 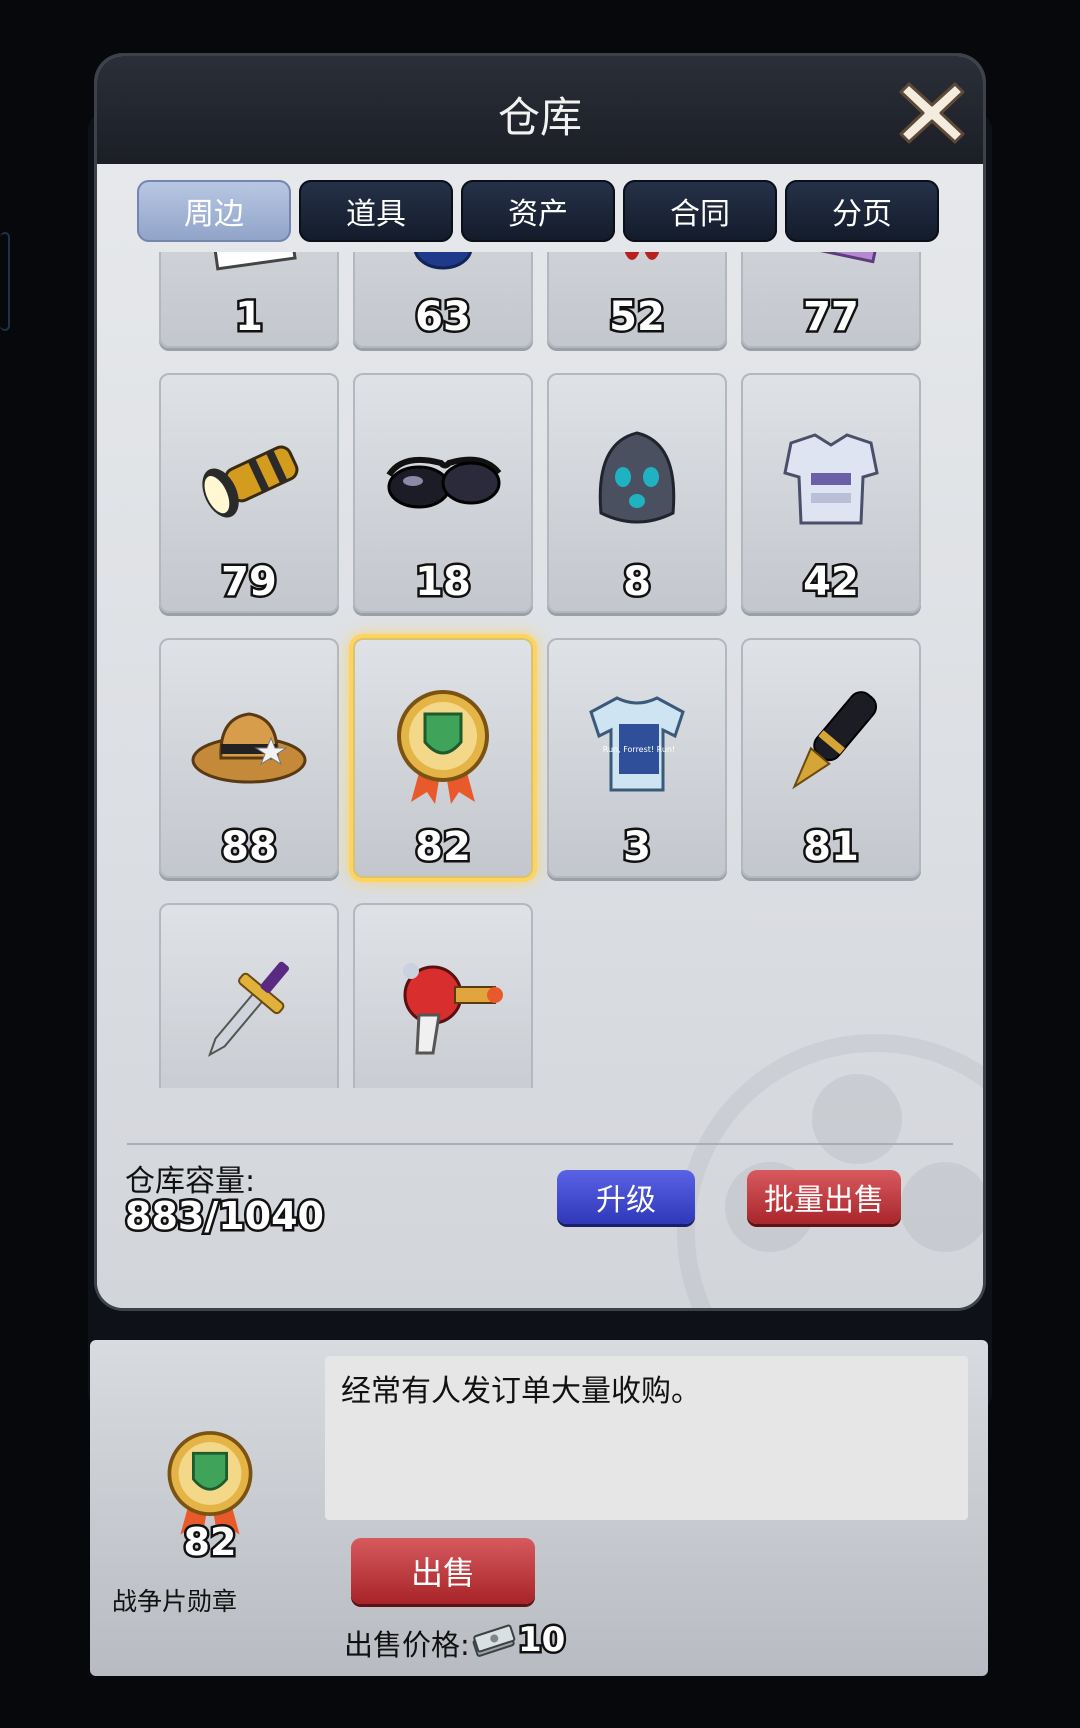 What do you see at coordinates (540, 1144) in the screenshot?
I see `divider` at bounding box center [540, 1144].